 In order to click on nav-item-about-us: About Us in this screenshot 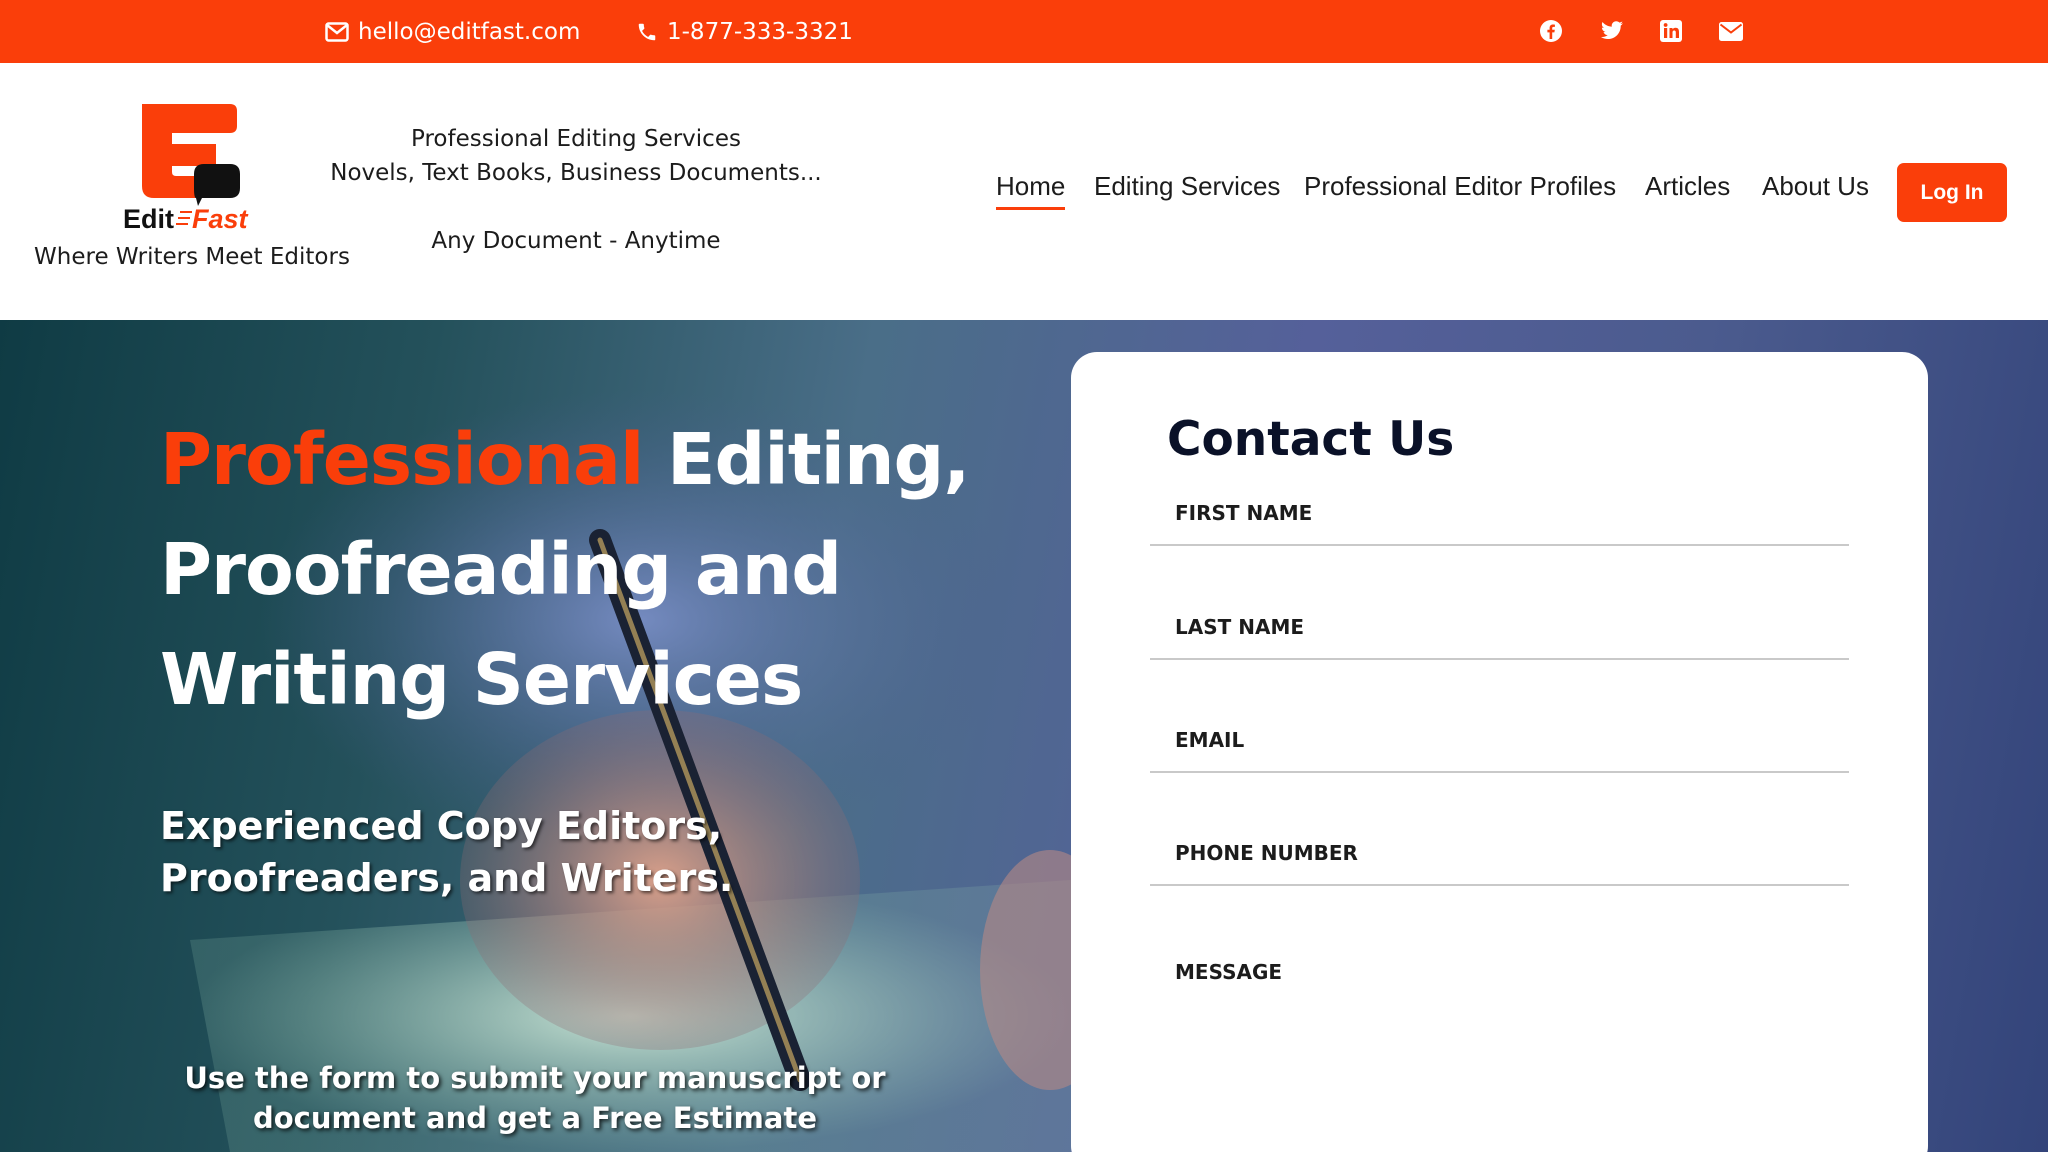, I will do `click(1815, 186)`.